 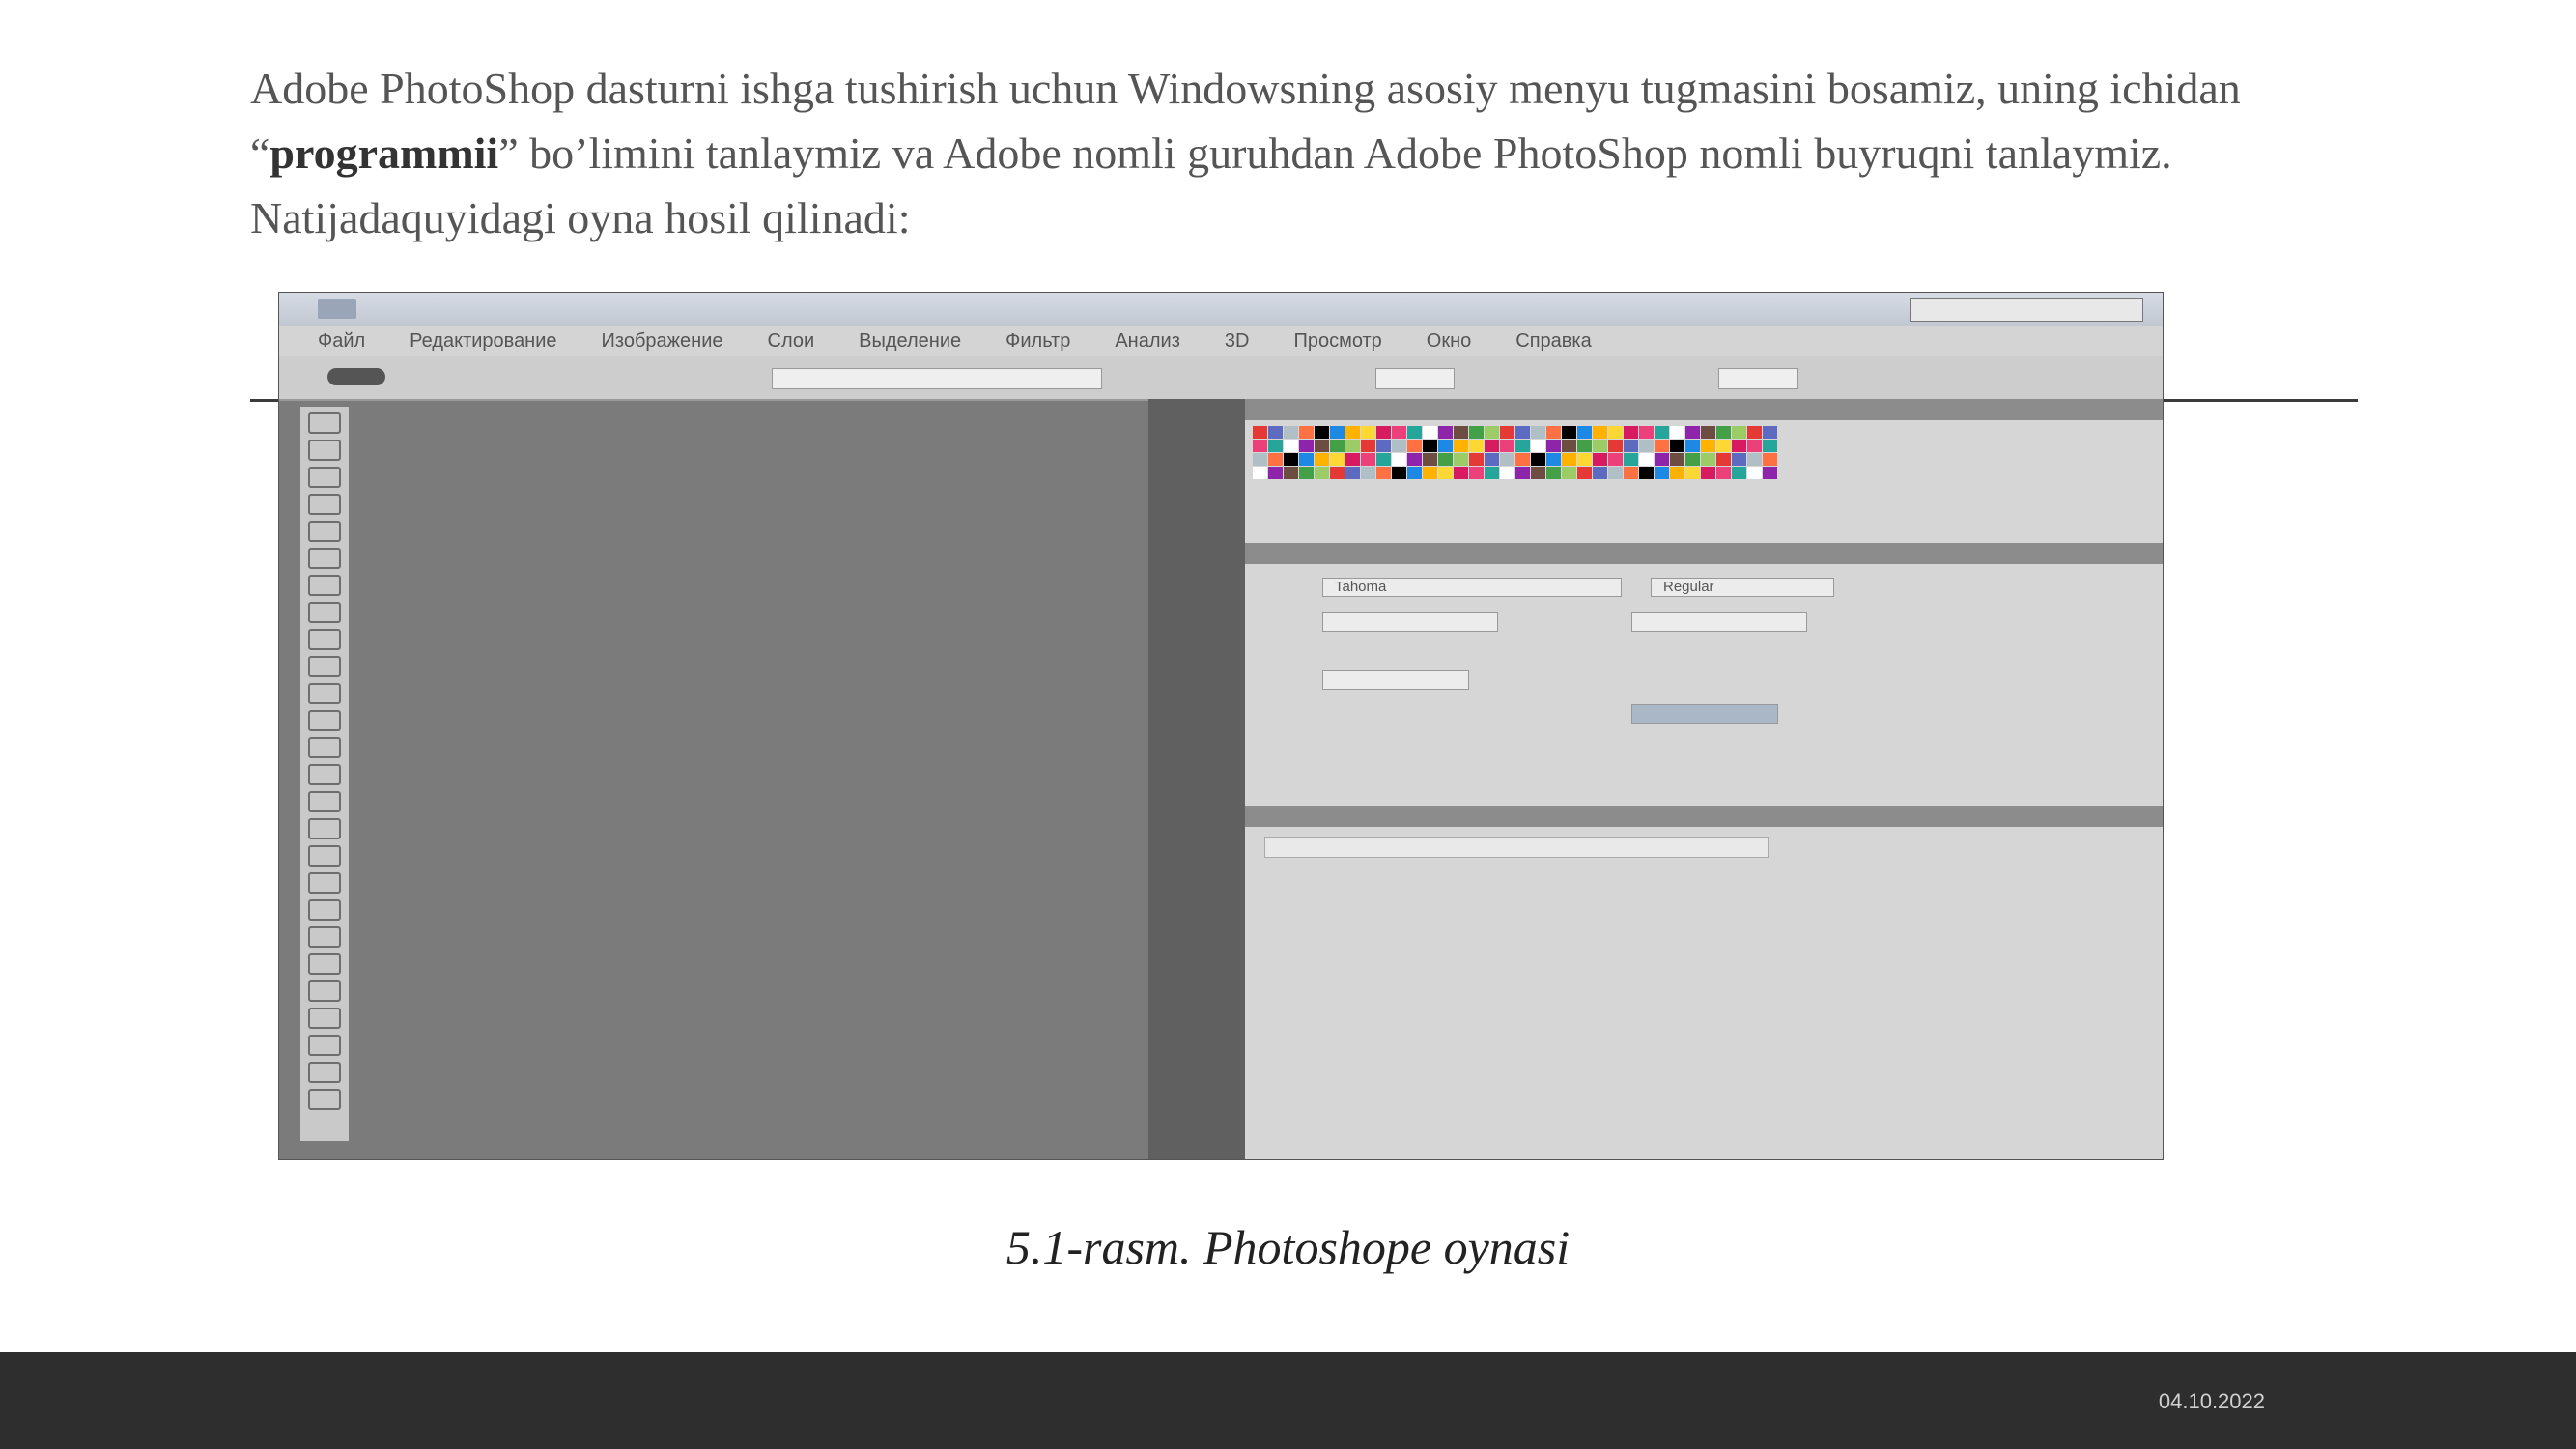 What do you see at coordinates (1221, 309) in the screenshot?
I see `ps-titlebar` at bounding box center [1221, 309].